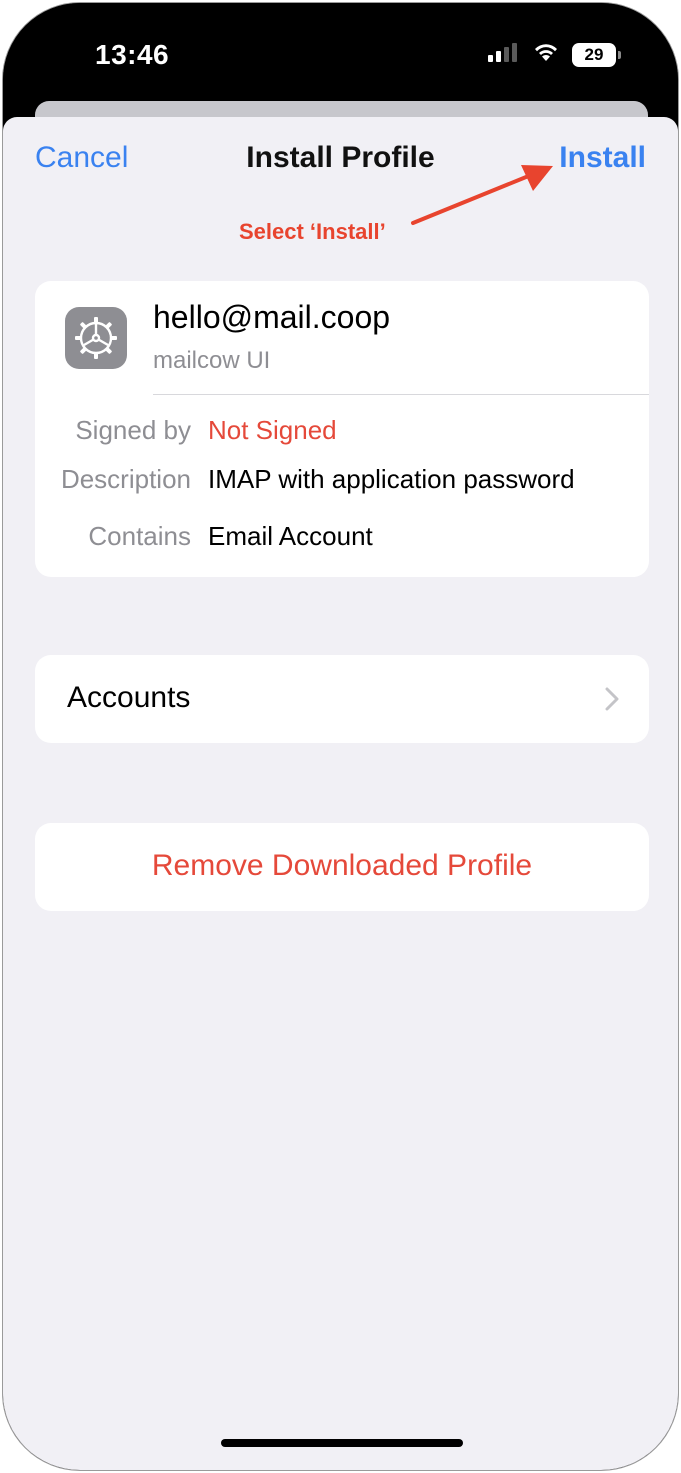 The image size is (681, 1473). What do you see at coordinates (504, 54) in the screenshot?
I see `cellular-signal-icon` at bounding box center [504, 54].